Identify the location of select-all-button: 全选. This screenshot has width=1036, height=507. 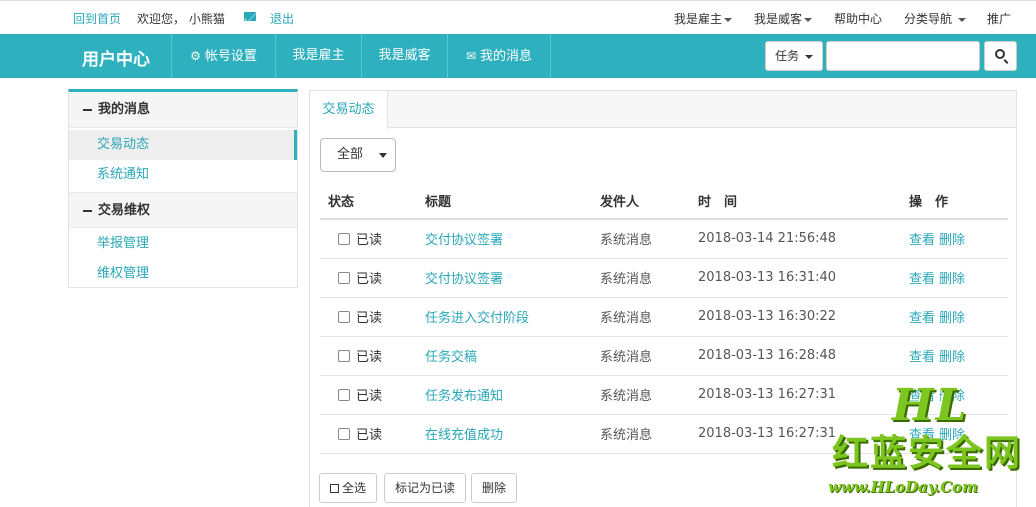
(348, 488).